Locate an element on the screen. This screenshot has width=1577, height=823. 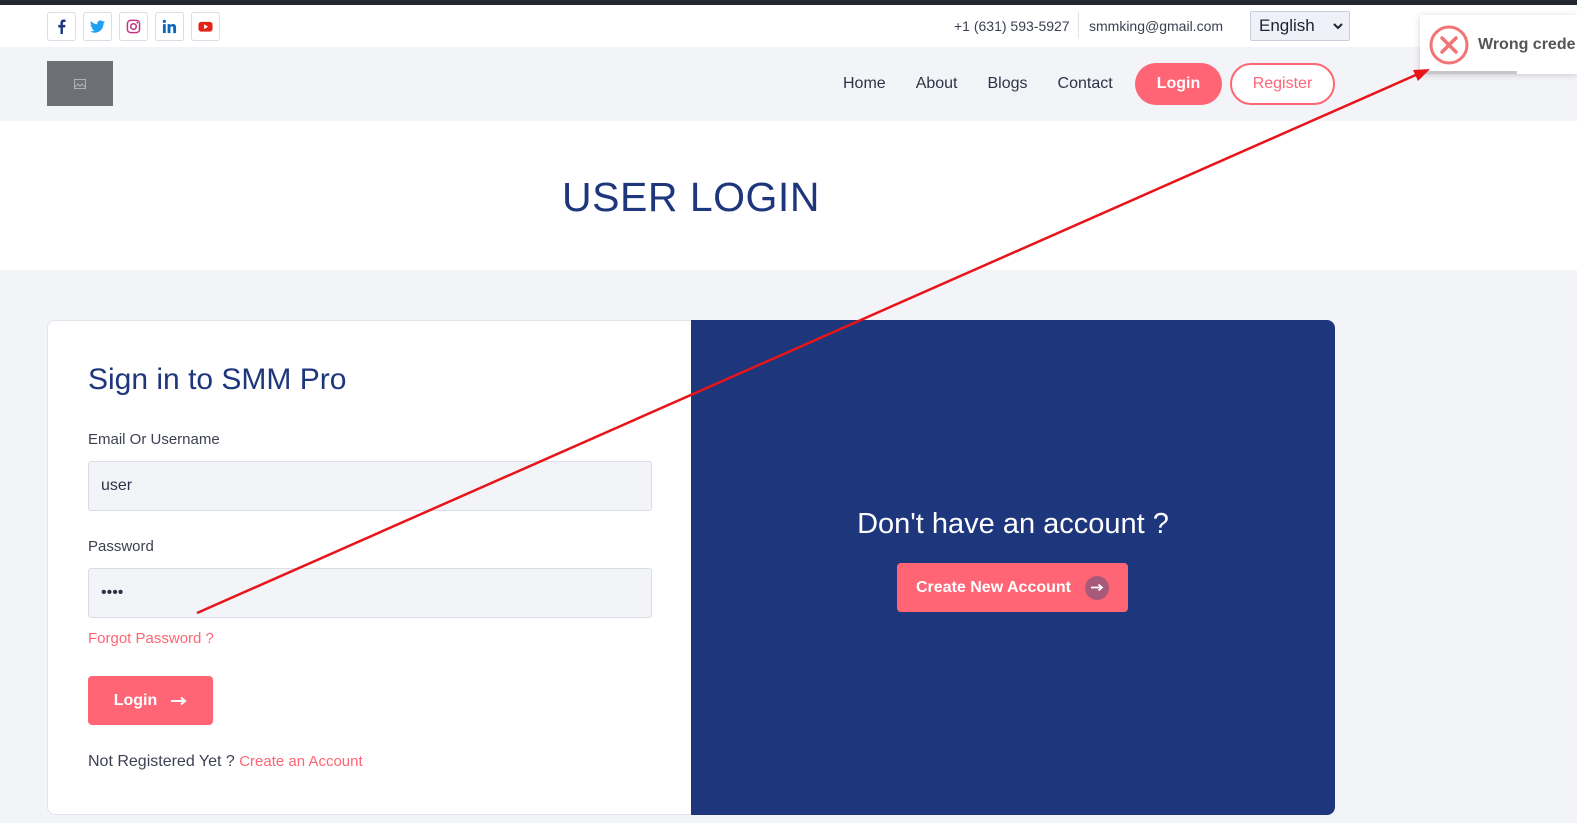
register-heading: Don't have an account ? is located at coordinates (1013, 524).